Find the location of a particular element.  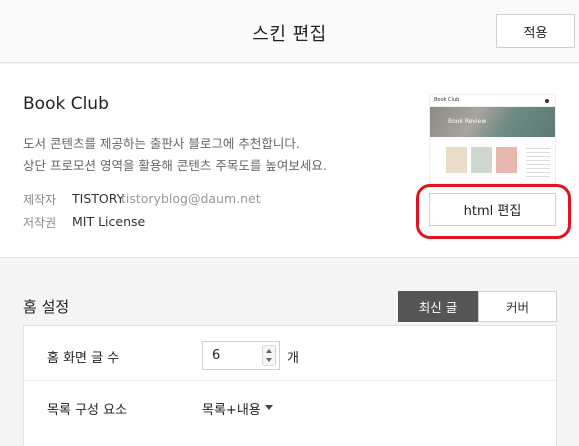

header: 스킨 편집 적용 is located at coordinates (289, 31).